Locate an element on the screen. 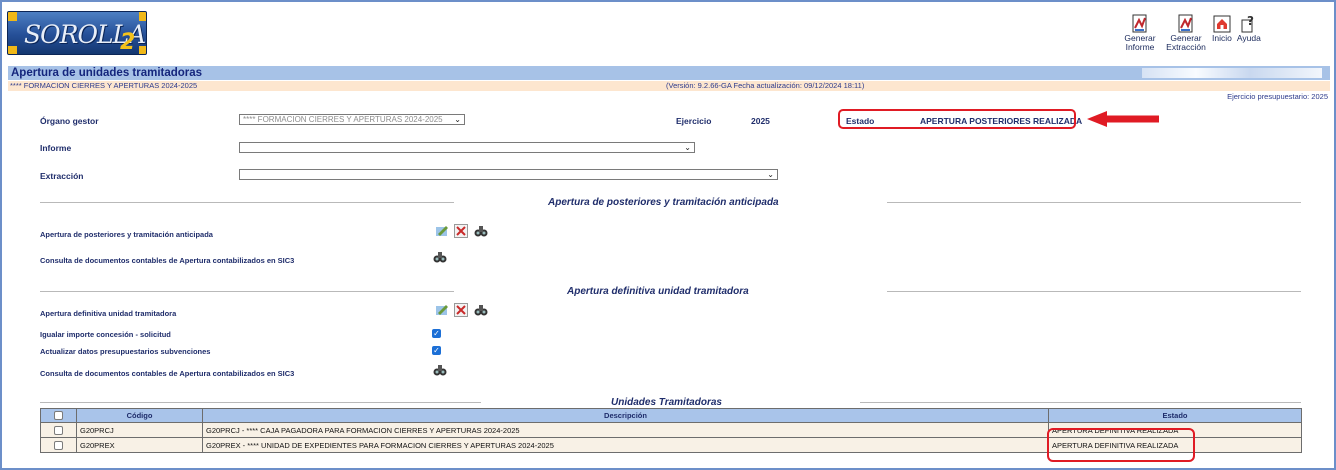 Image resolution: width=1336 pixels, height=470 pixels. generar-informe-button: Generar Informe is located at coordinates (1140, 33).